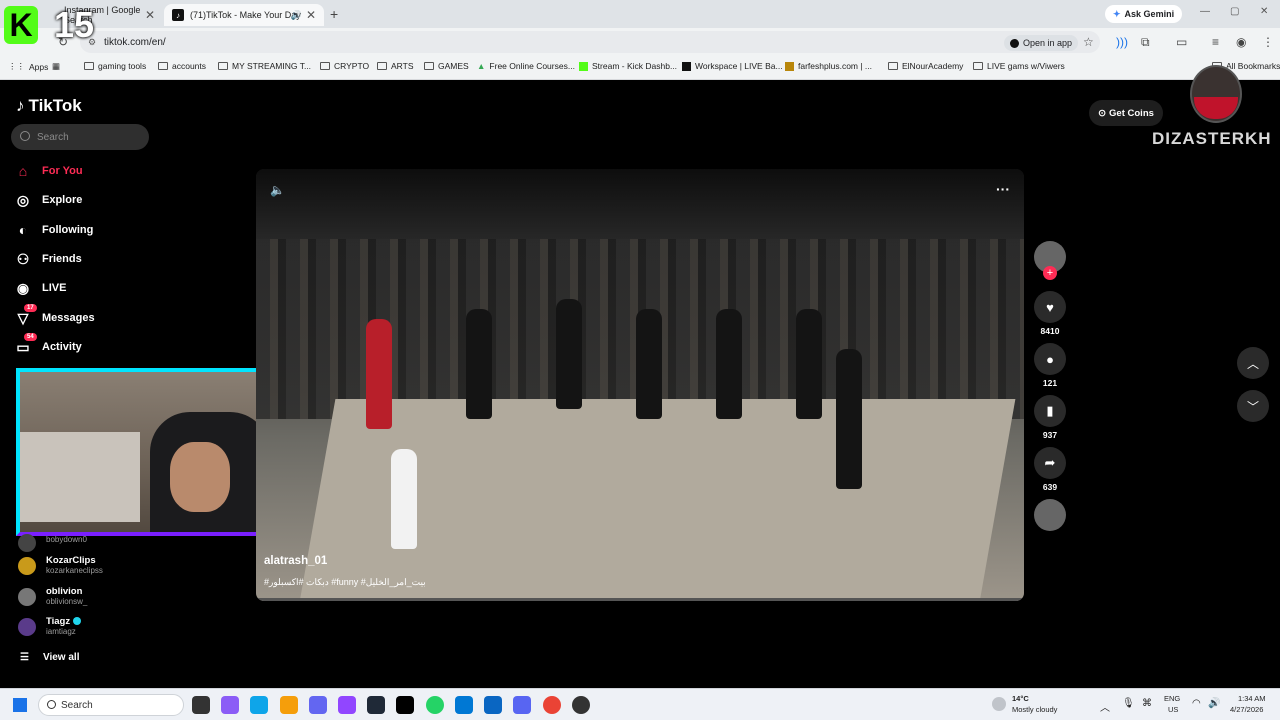 The image size is (1280, 720). Describe the element at coordinates (62, 259) in the screenshot. I see `nav-label: Friends` at that location.